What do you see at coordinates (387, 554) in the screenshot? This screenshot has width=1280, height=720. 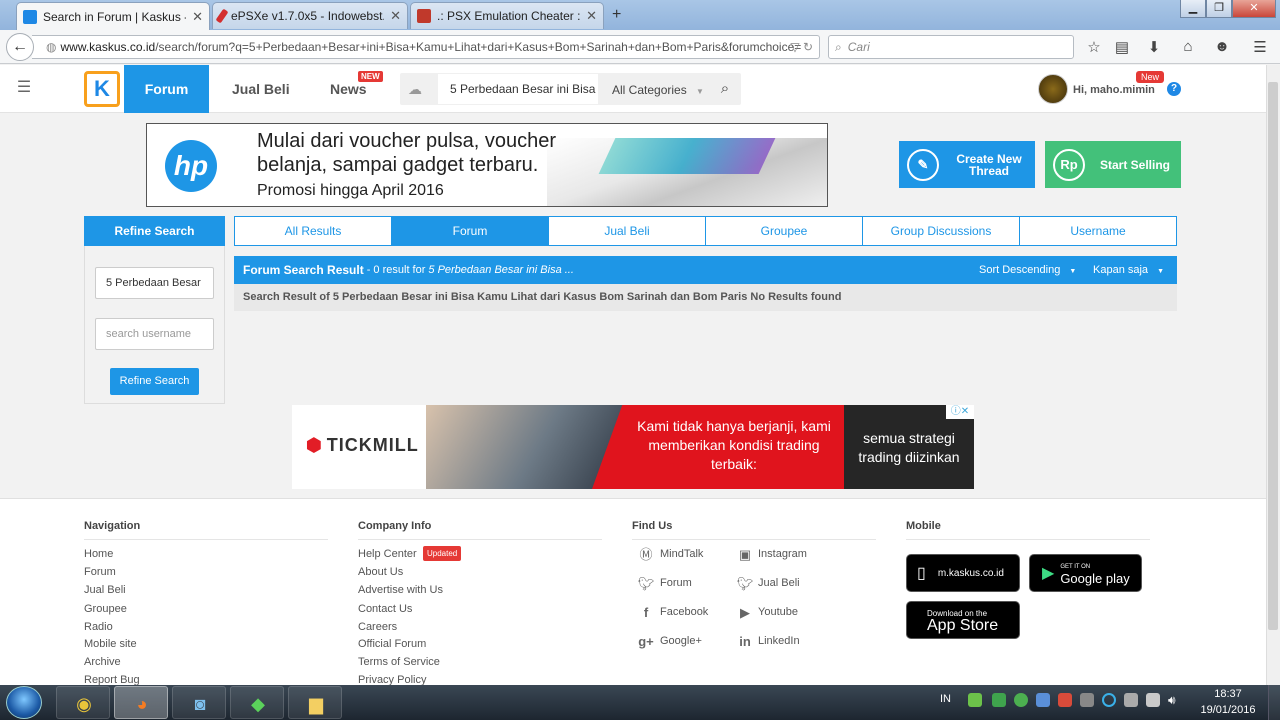 I see `footer-link-help-center: Help Center` at bounding box center [387, 554].